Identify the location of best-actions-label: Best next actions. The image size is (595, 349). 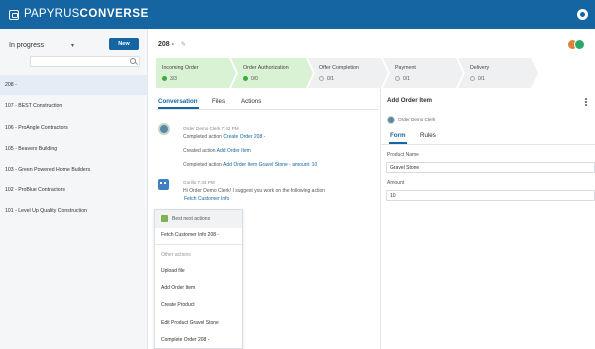
(191, 219).